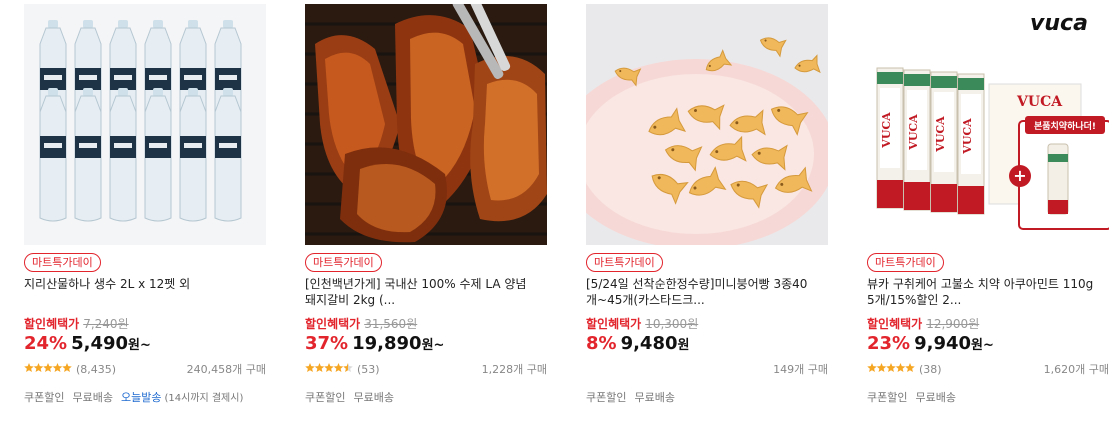 This screenshot has height=423, width=1118. What do you see at coordinates (96, 369) in the screenshot?
I see `review-count: (8,435)` at bounding box center [96, 369].